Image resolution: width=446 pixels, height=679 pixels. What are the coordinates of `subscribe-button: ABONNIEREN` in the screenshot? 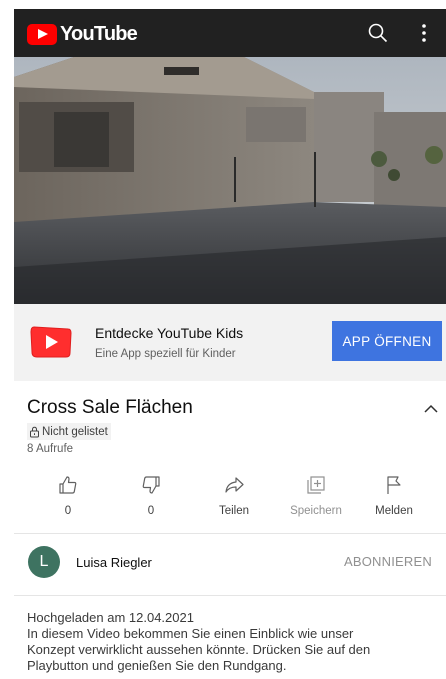 It's located at (388, 561).